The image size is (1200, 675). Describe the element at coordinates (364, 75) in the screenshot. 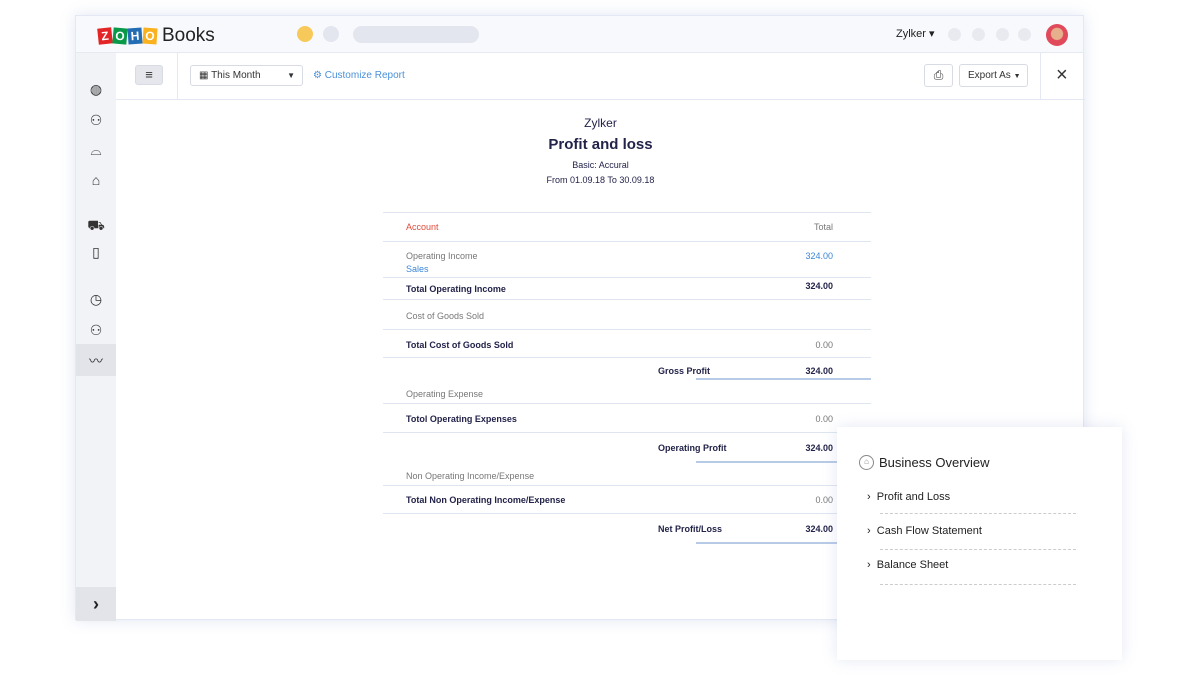

I see `customize-label: Customize Report` at that location.